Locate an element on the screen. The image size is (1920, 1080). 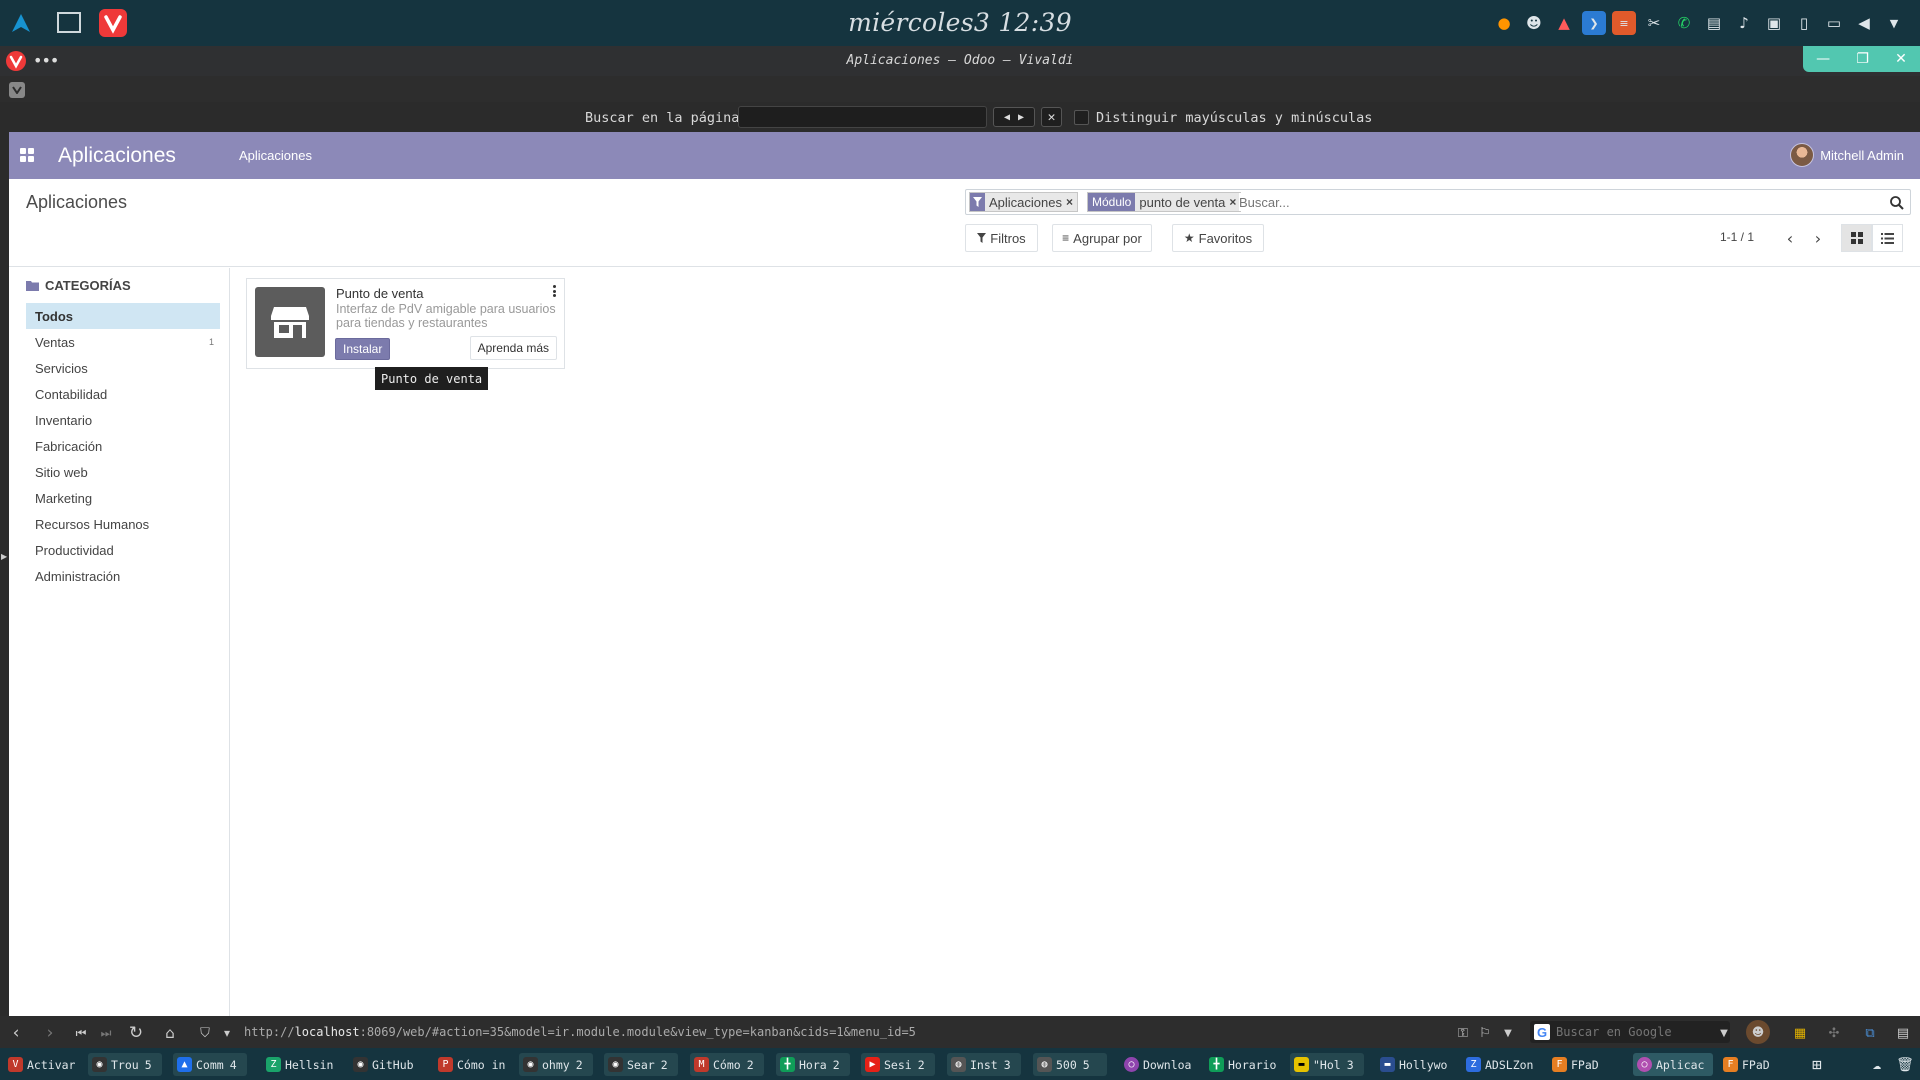
apps-menu-icon is located at coordinates (27, 155).